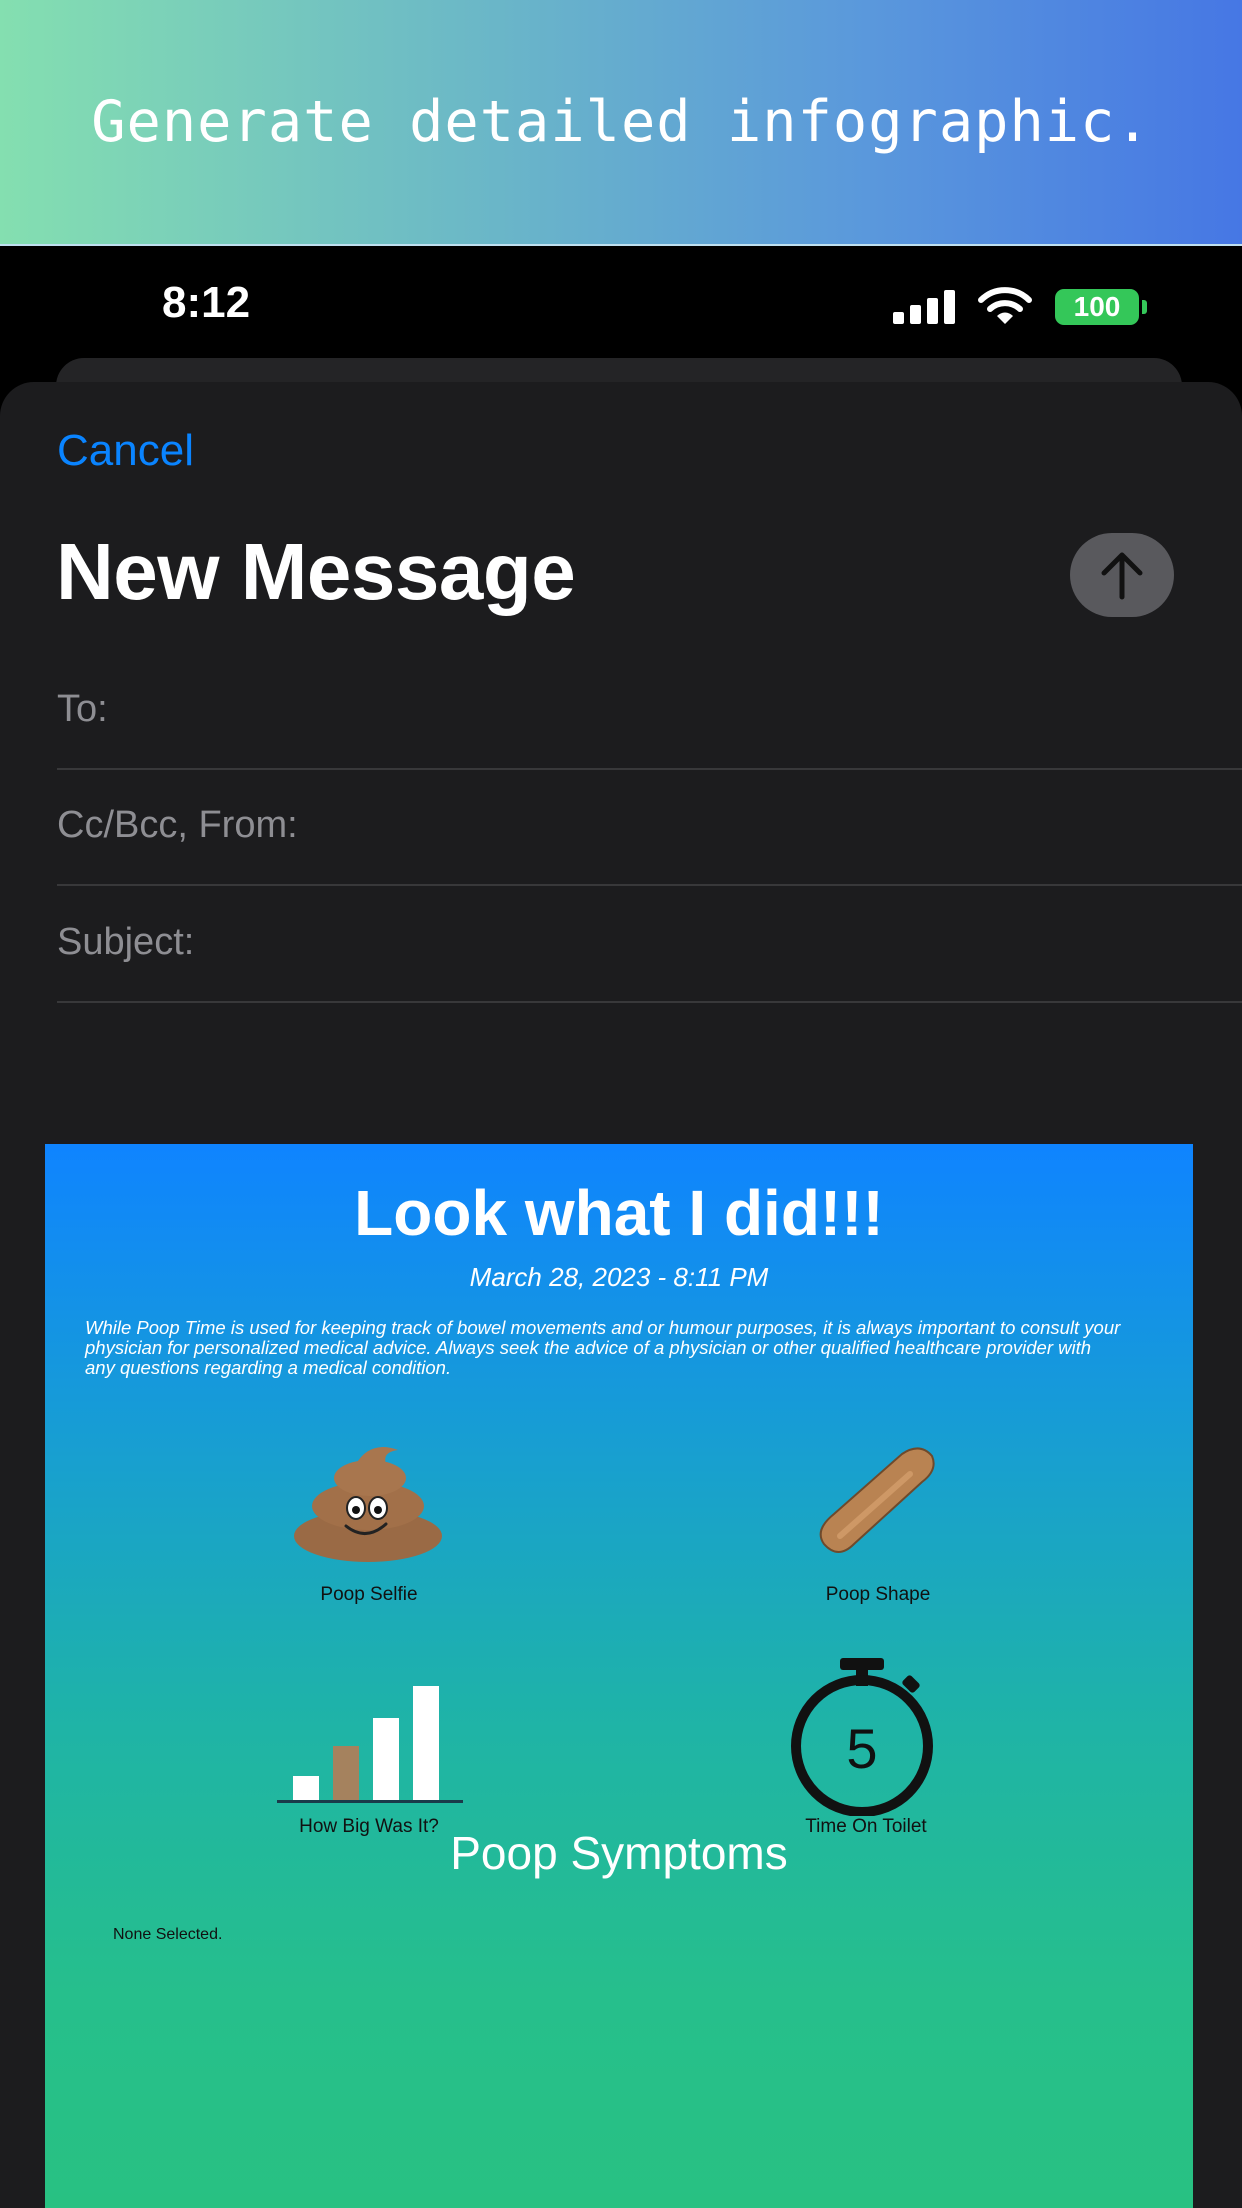 The image size is (1242, 2208). Describe the element at coordinates (877, 1500) in the screenshot. I see `poop-shape-icon` at that location.